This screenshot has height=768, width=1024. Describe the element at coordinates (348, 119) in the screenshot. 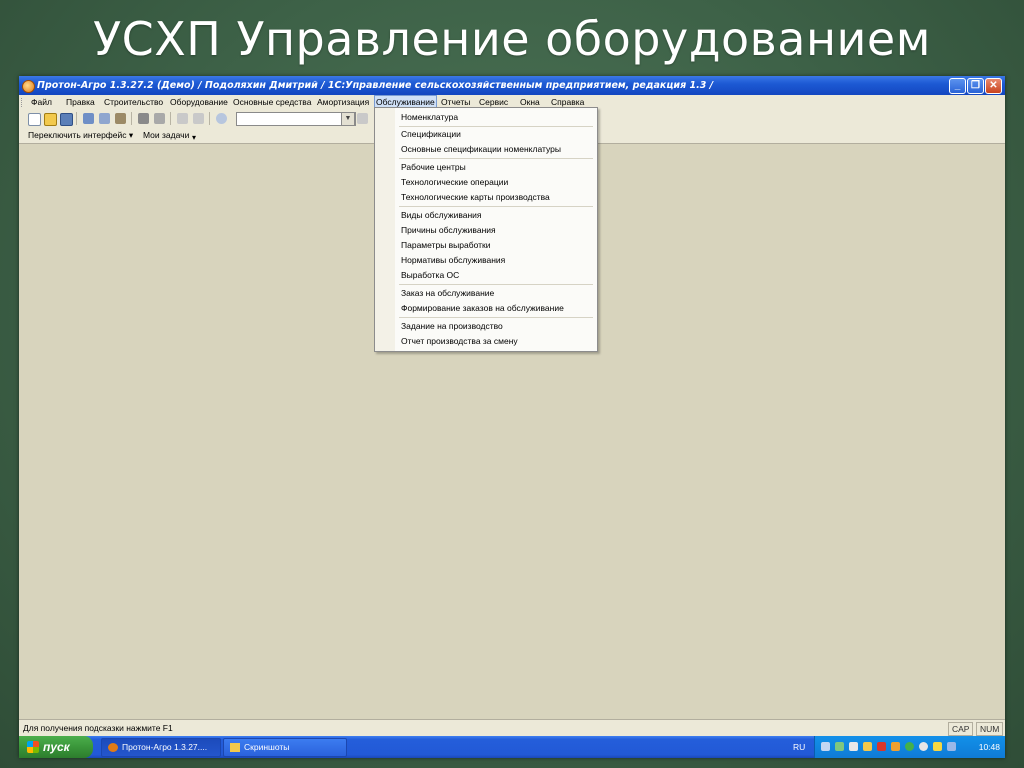

I see `chevron-down-icon: ▼` at that location.